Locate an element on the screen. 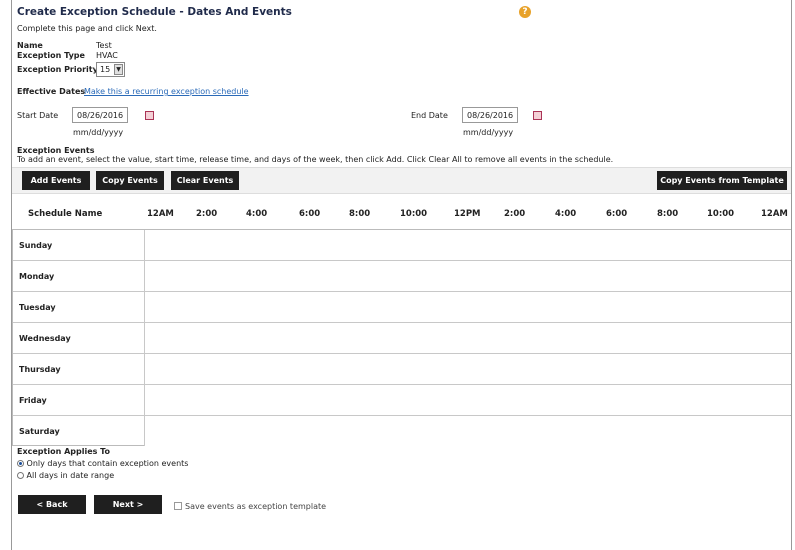 The width and height of the screenshot is (795, 550). recurring-schedule-link: Make this a recurring exception schedule is located at coordinates (166, 91).